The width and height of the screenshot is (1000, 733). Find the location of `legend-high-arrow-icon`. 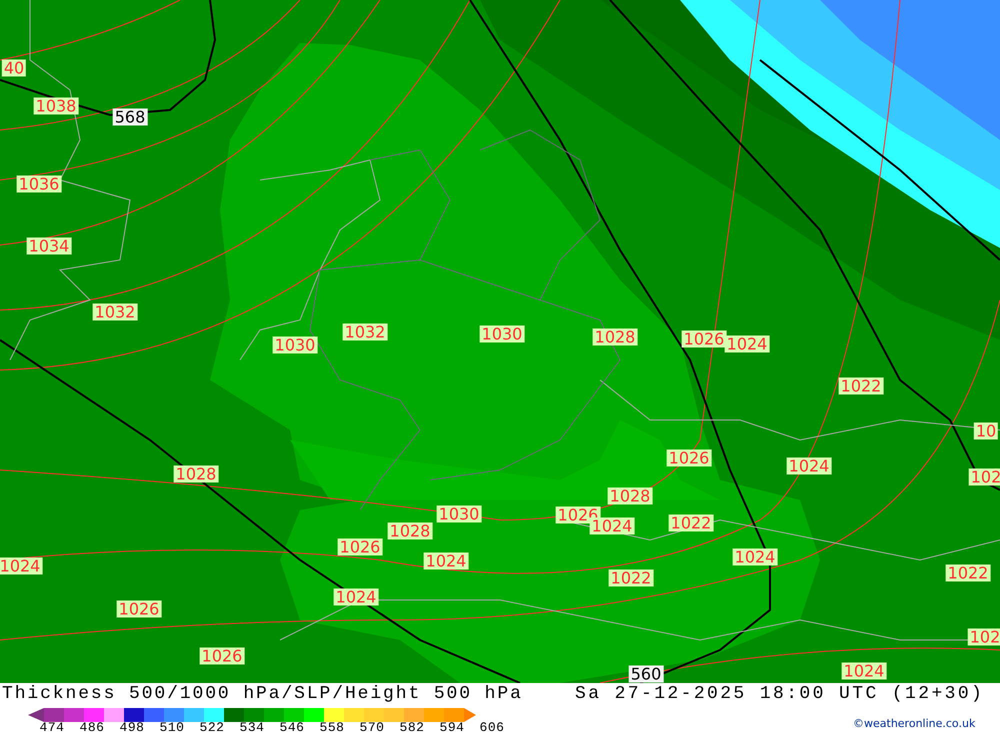

legend-high-arrow-icon is located at coordinates (470, 715).